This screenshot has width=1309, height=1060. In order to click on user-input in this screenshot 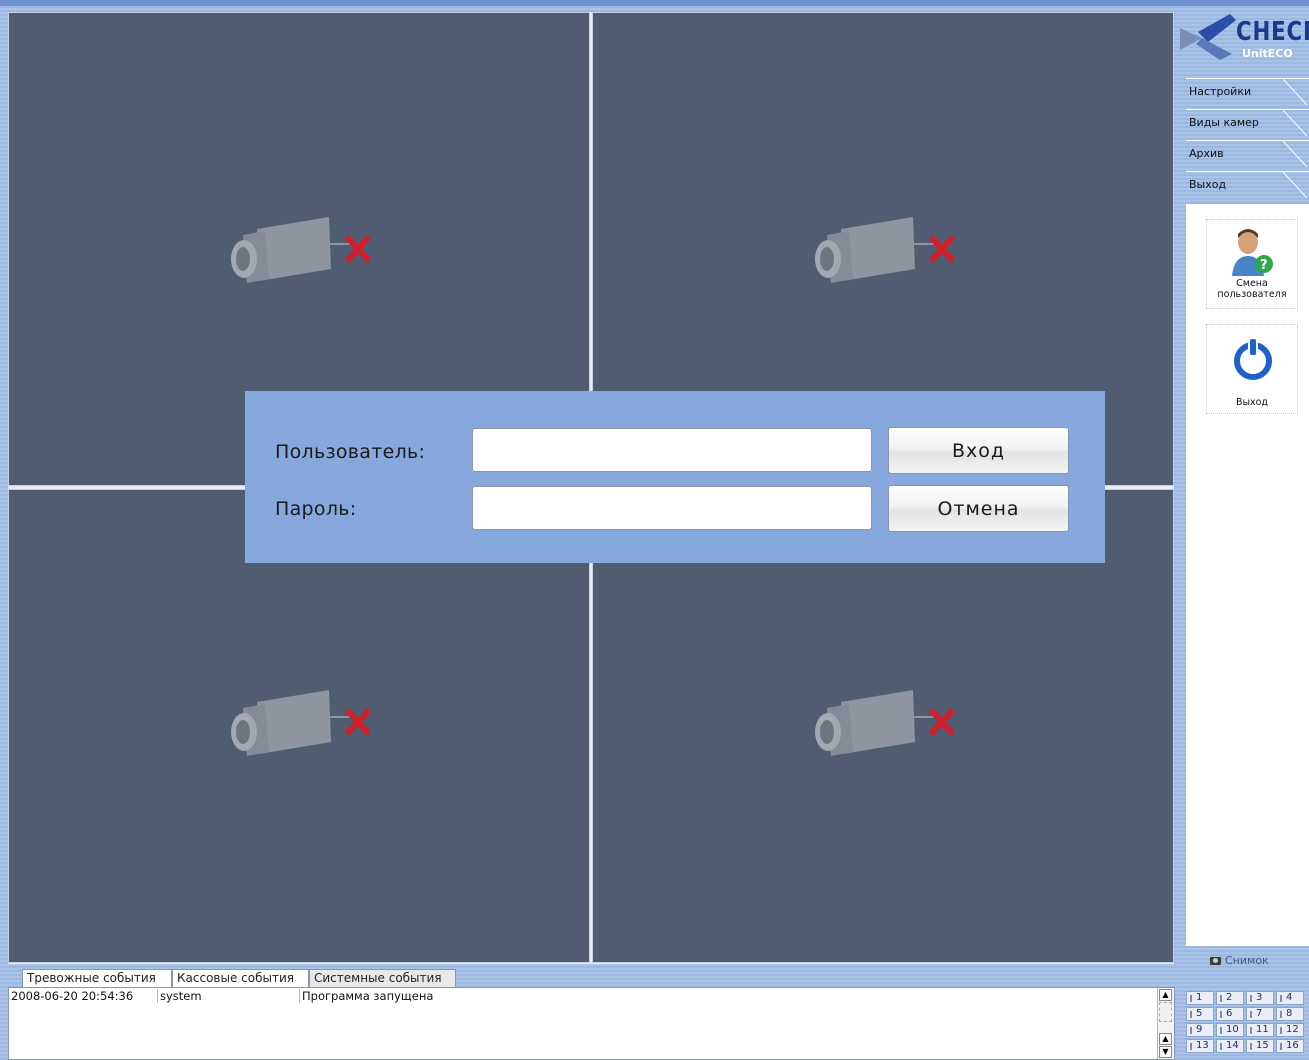, I will do `click(672, 450)`.